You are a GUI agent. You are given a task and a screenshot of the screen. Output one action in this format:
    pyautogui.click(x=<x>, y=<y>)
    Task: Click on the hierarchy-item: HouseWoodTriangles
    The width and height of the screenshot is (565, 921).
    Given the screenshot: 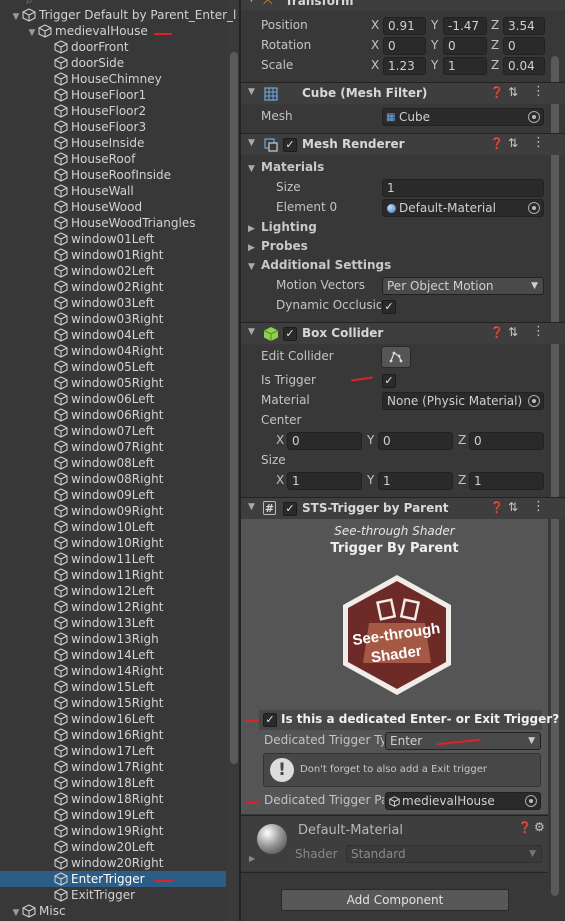 What is the action you would take?
    pyautogui.click(x=124, y=223)
    